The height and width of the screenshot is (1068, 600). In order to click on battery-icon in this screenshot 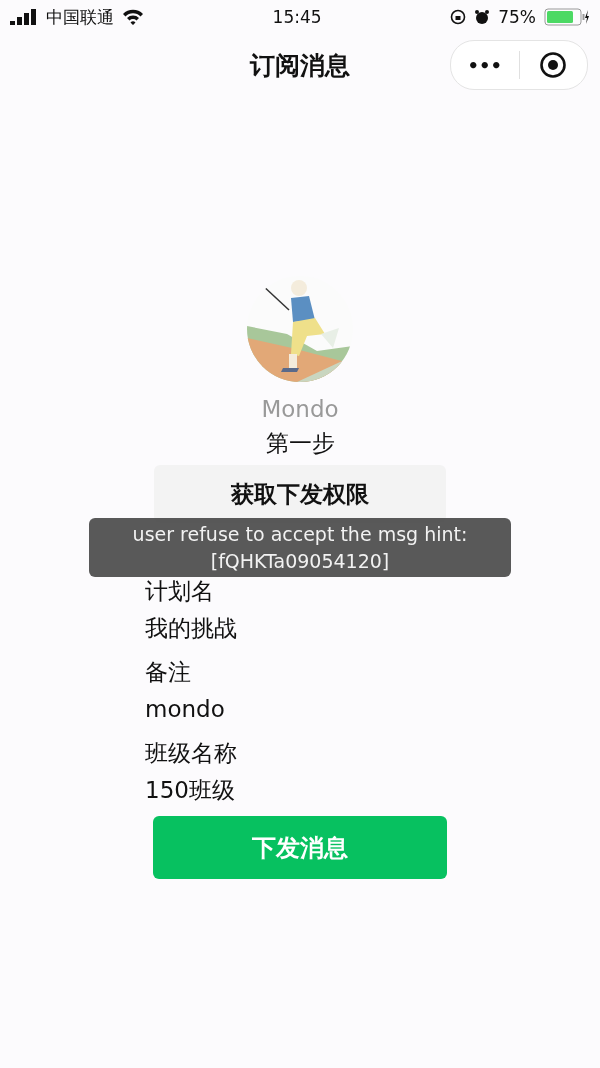, I will do `click(567, 17)`.